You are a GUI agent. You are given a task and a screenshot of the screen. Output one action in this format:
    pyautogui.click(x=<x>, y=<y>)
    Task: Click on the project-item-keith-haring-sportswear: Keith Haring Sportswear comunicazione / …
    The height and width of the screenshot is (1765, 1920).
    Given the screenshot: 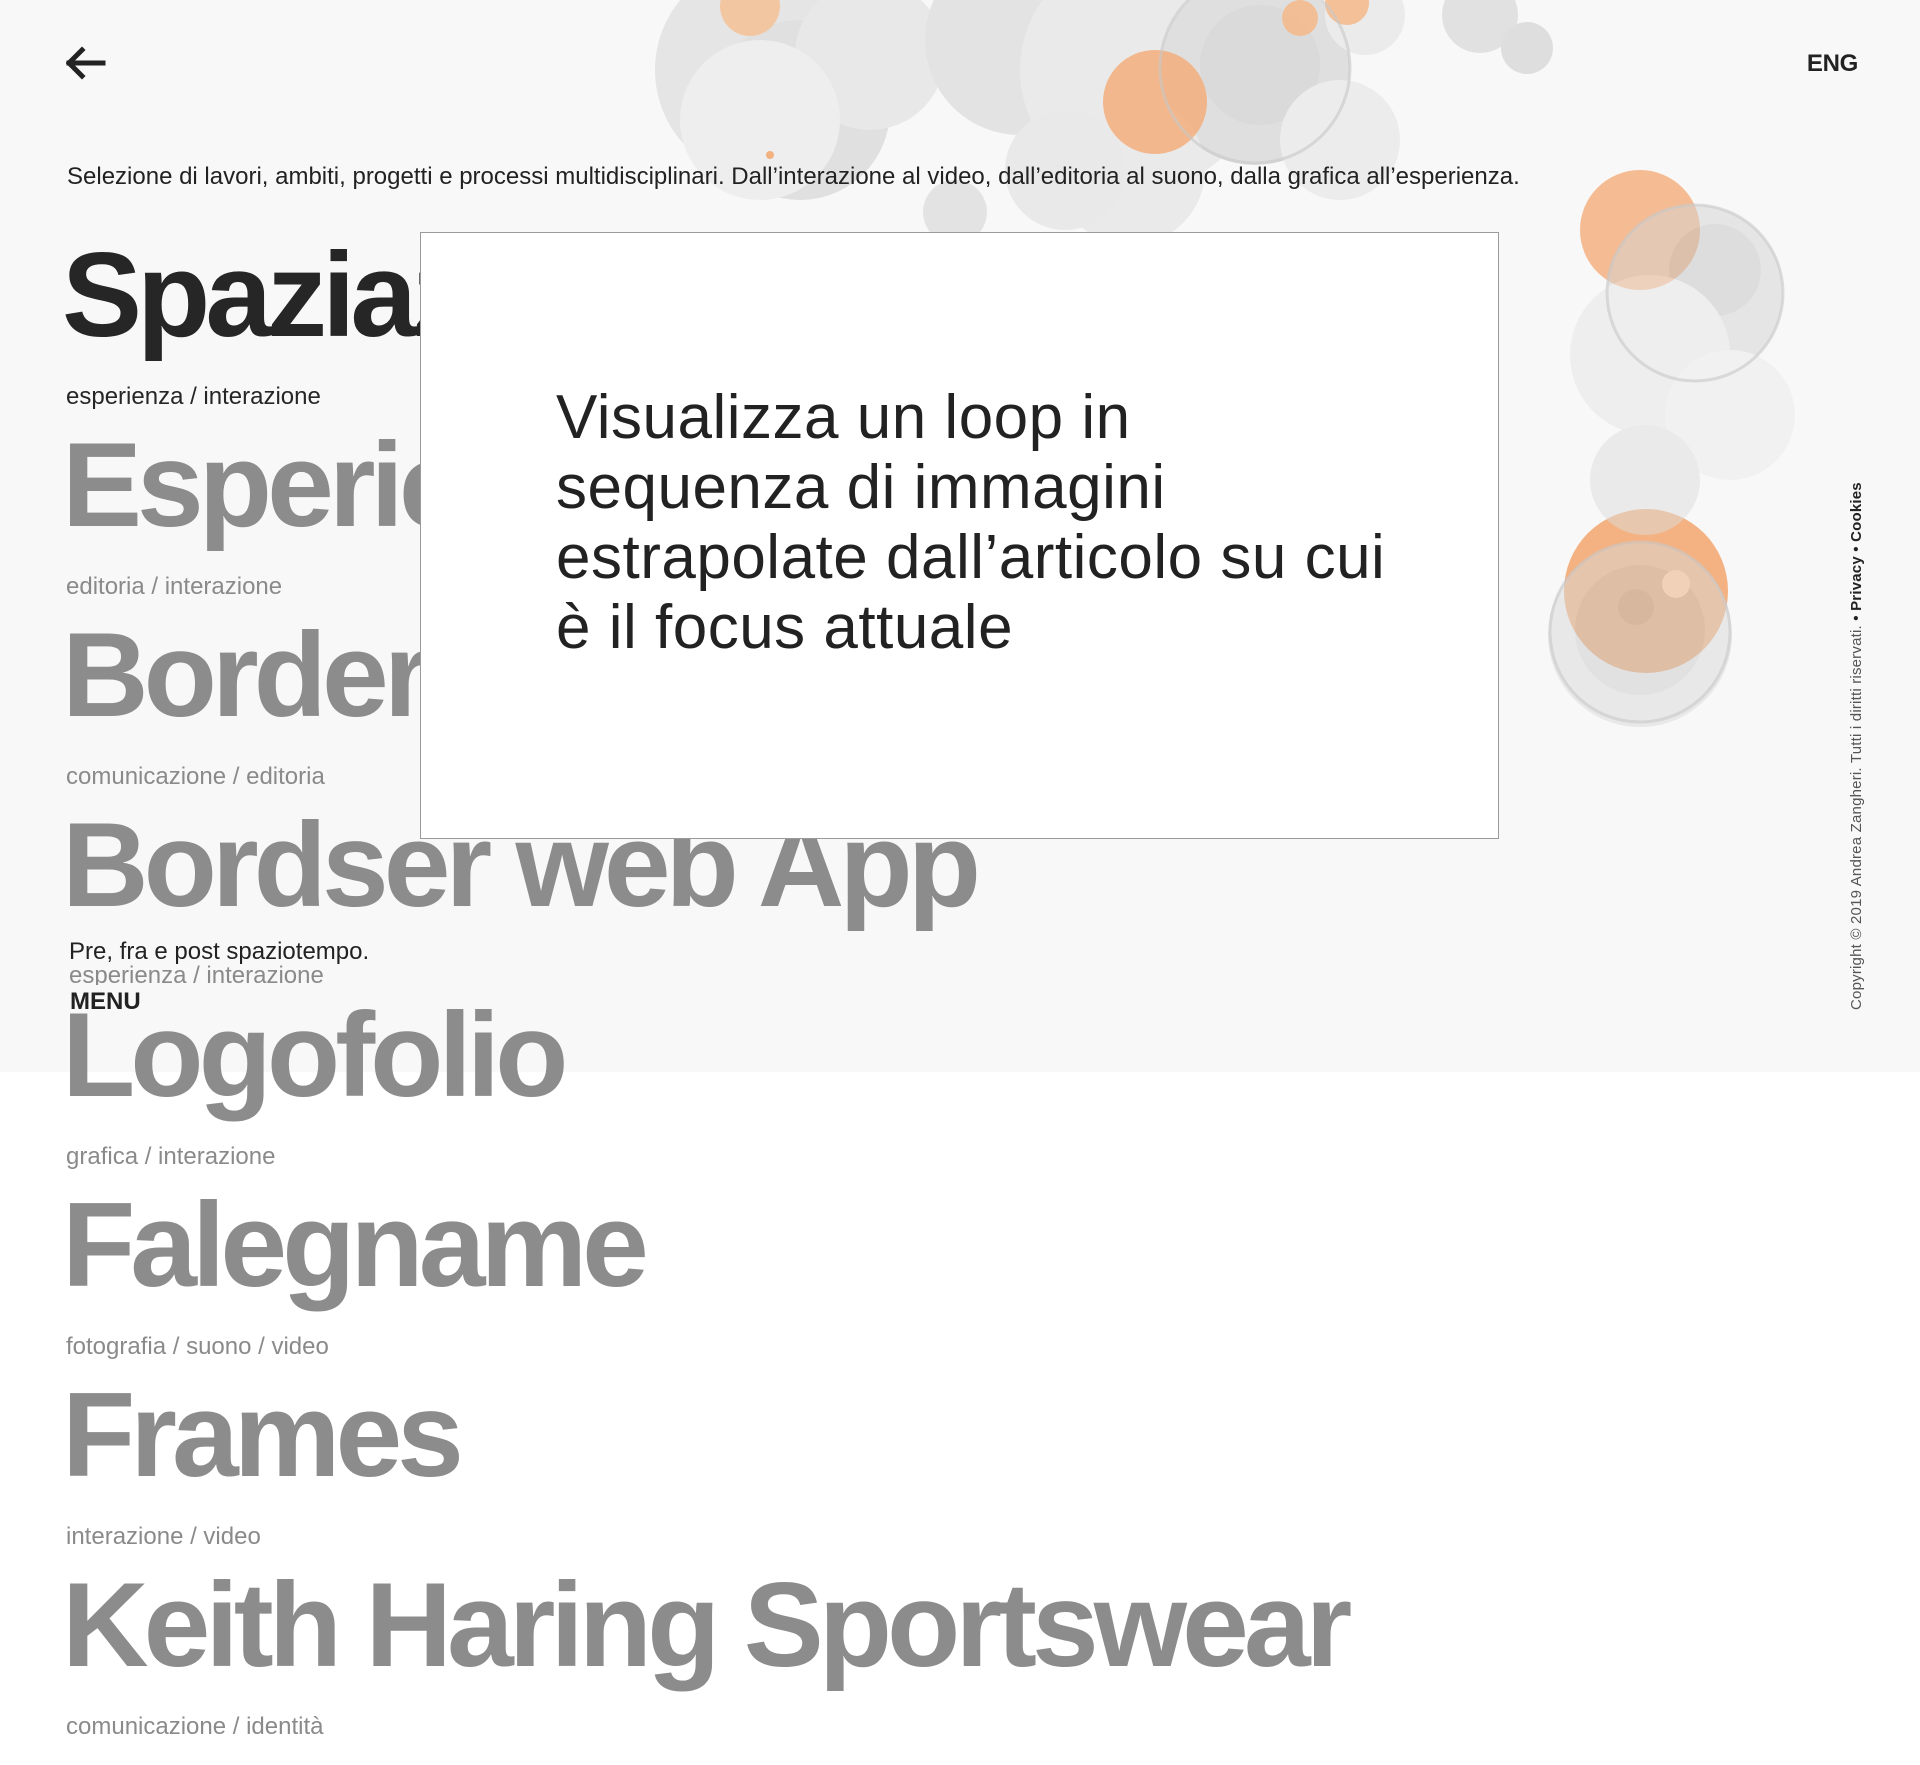 What is the action you would take?
    pyautogui.click(x=914, y=1653)
    